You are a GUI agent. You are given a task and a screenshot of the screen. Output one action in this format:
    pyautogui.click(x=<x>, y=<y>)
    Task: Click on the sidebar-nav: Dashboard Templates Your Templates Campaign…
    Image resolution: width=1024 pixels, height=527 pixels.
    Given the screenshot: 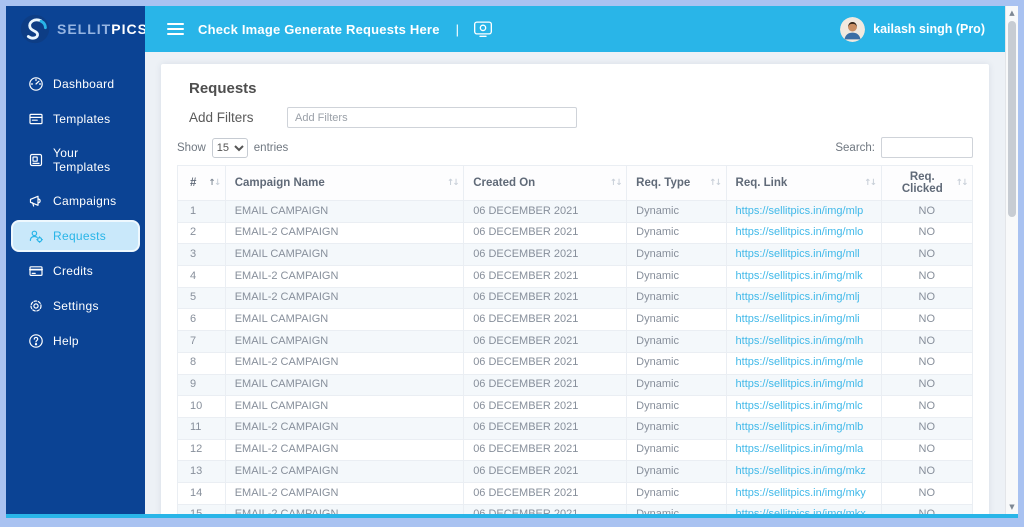 What is the action you would take?
    pyautogui.click(x=75, y=214)
    